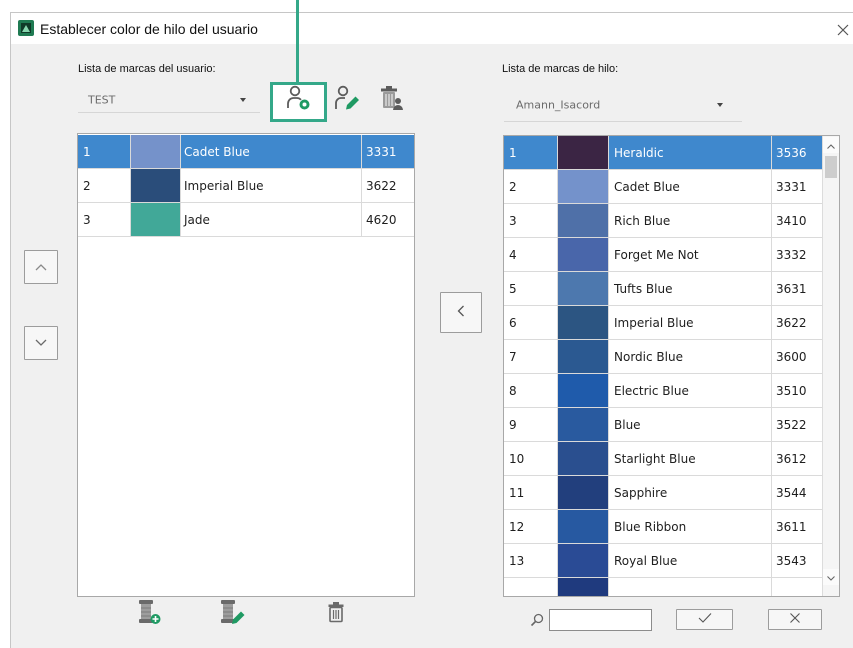 The image size is (853, 648). I want to click on thread-name-cell: Tufts Blue, so click(690, 288).